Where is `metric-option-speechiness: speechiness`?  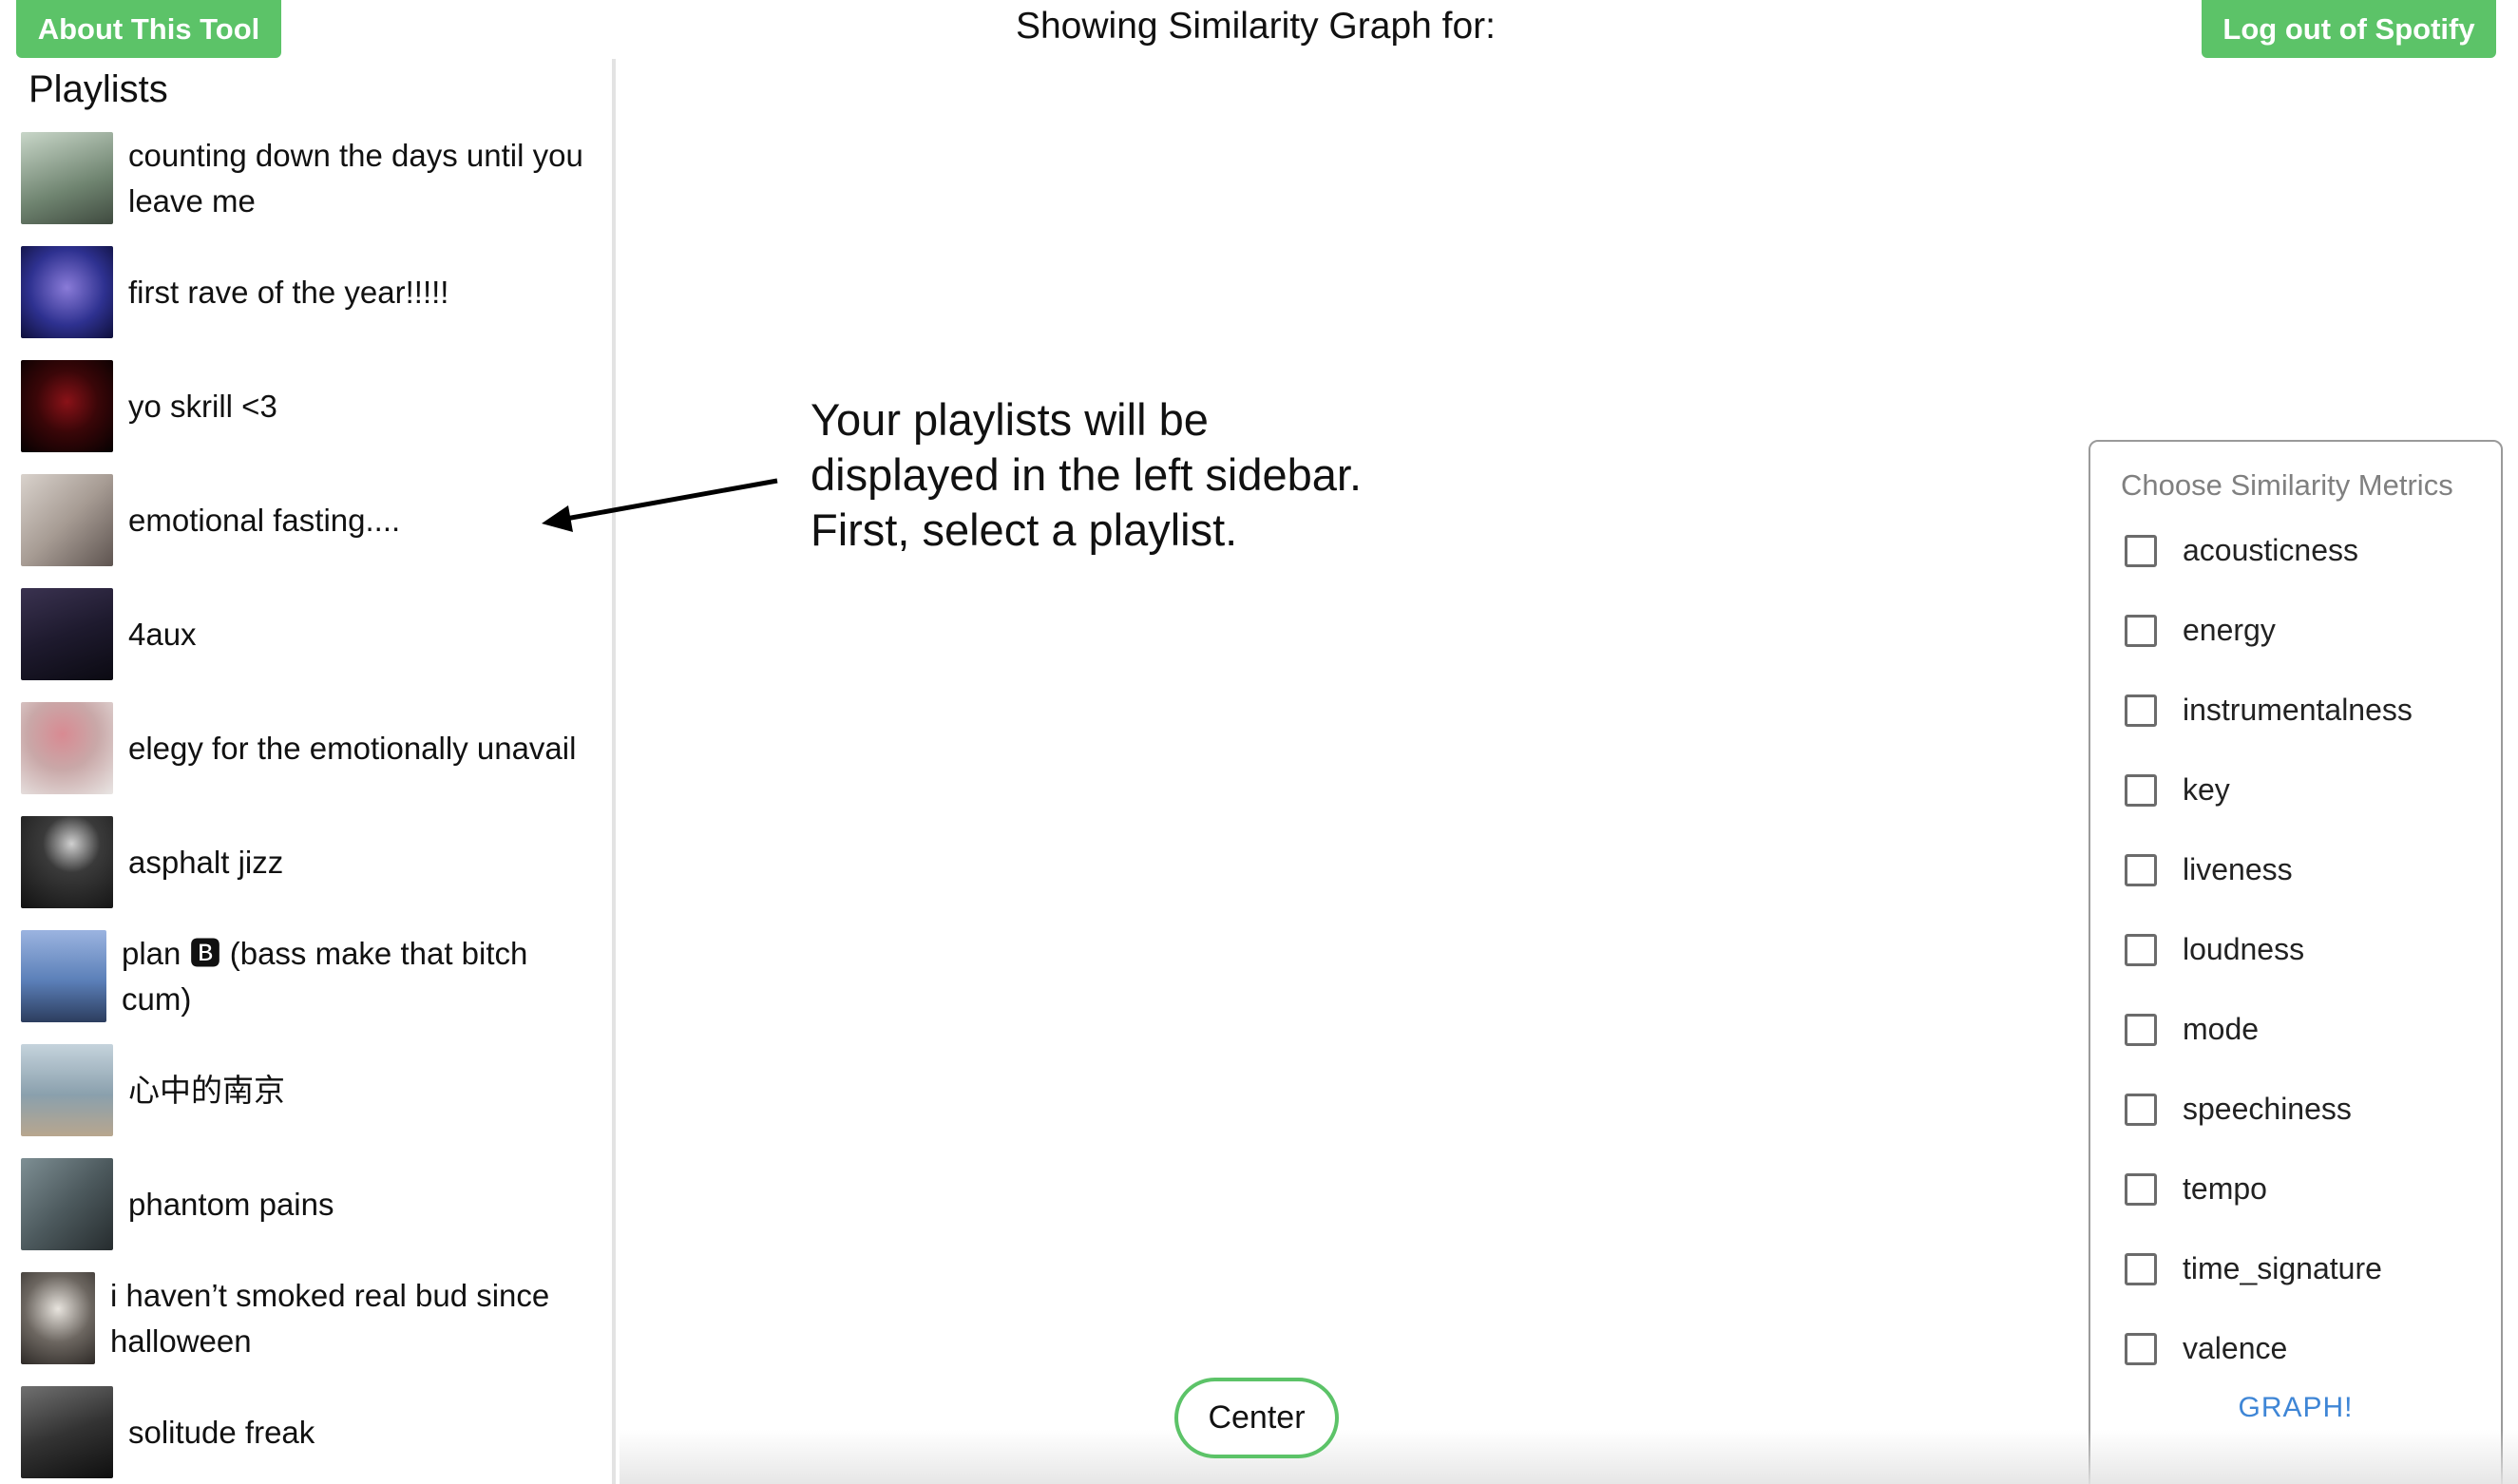
metric-option-speechiness: speechiness is located at coordinates (2238, 1109).